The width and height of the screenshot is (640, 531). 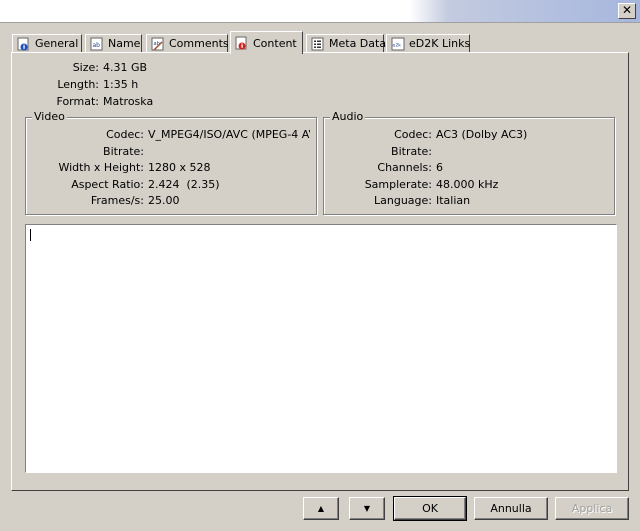 What do you see at coordinates (453, 200) in the screenshot?
I see `audio-language-value: Italian` at bounding box center [453, 200].